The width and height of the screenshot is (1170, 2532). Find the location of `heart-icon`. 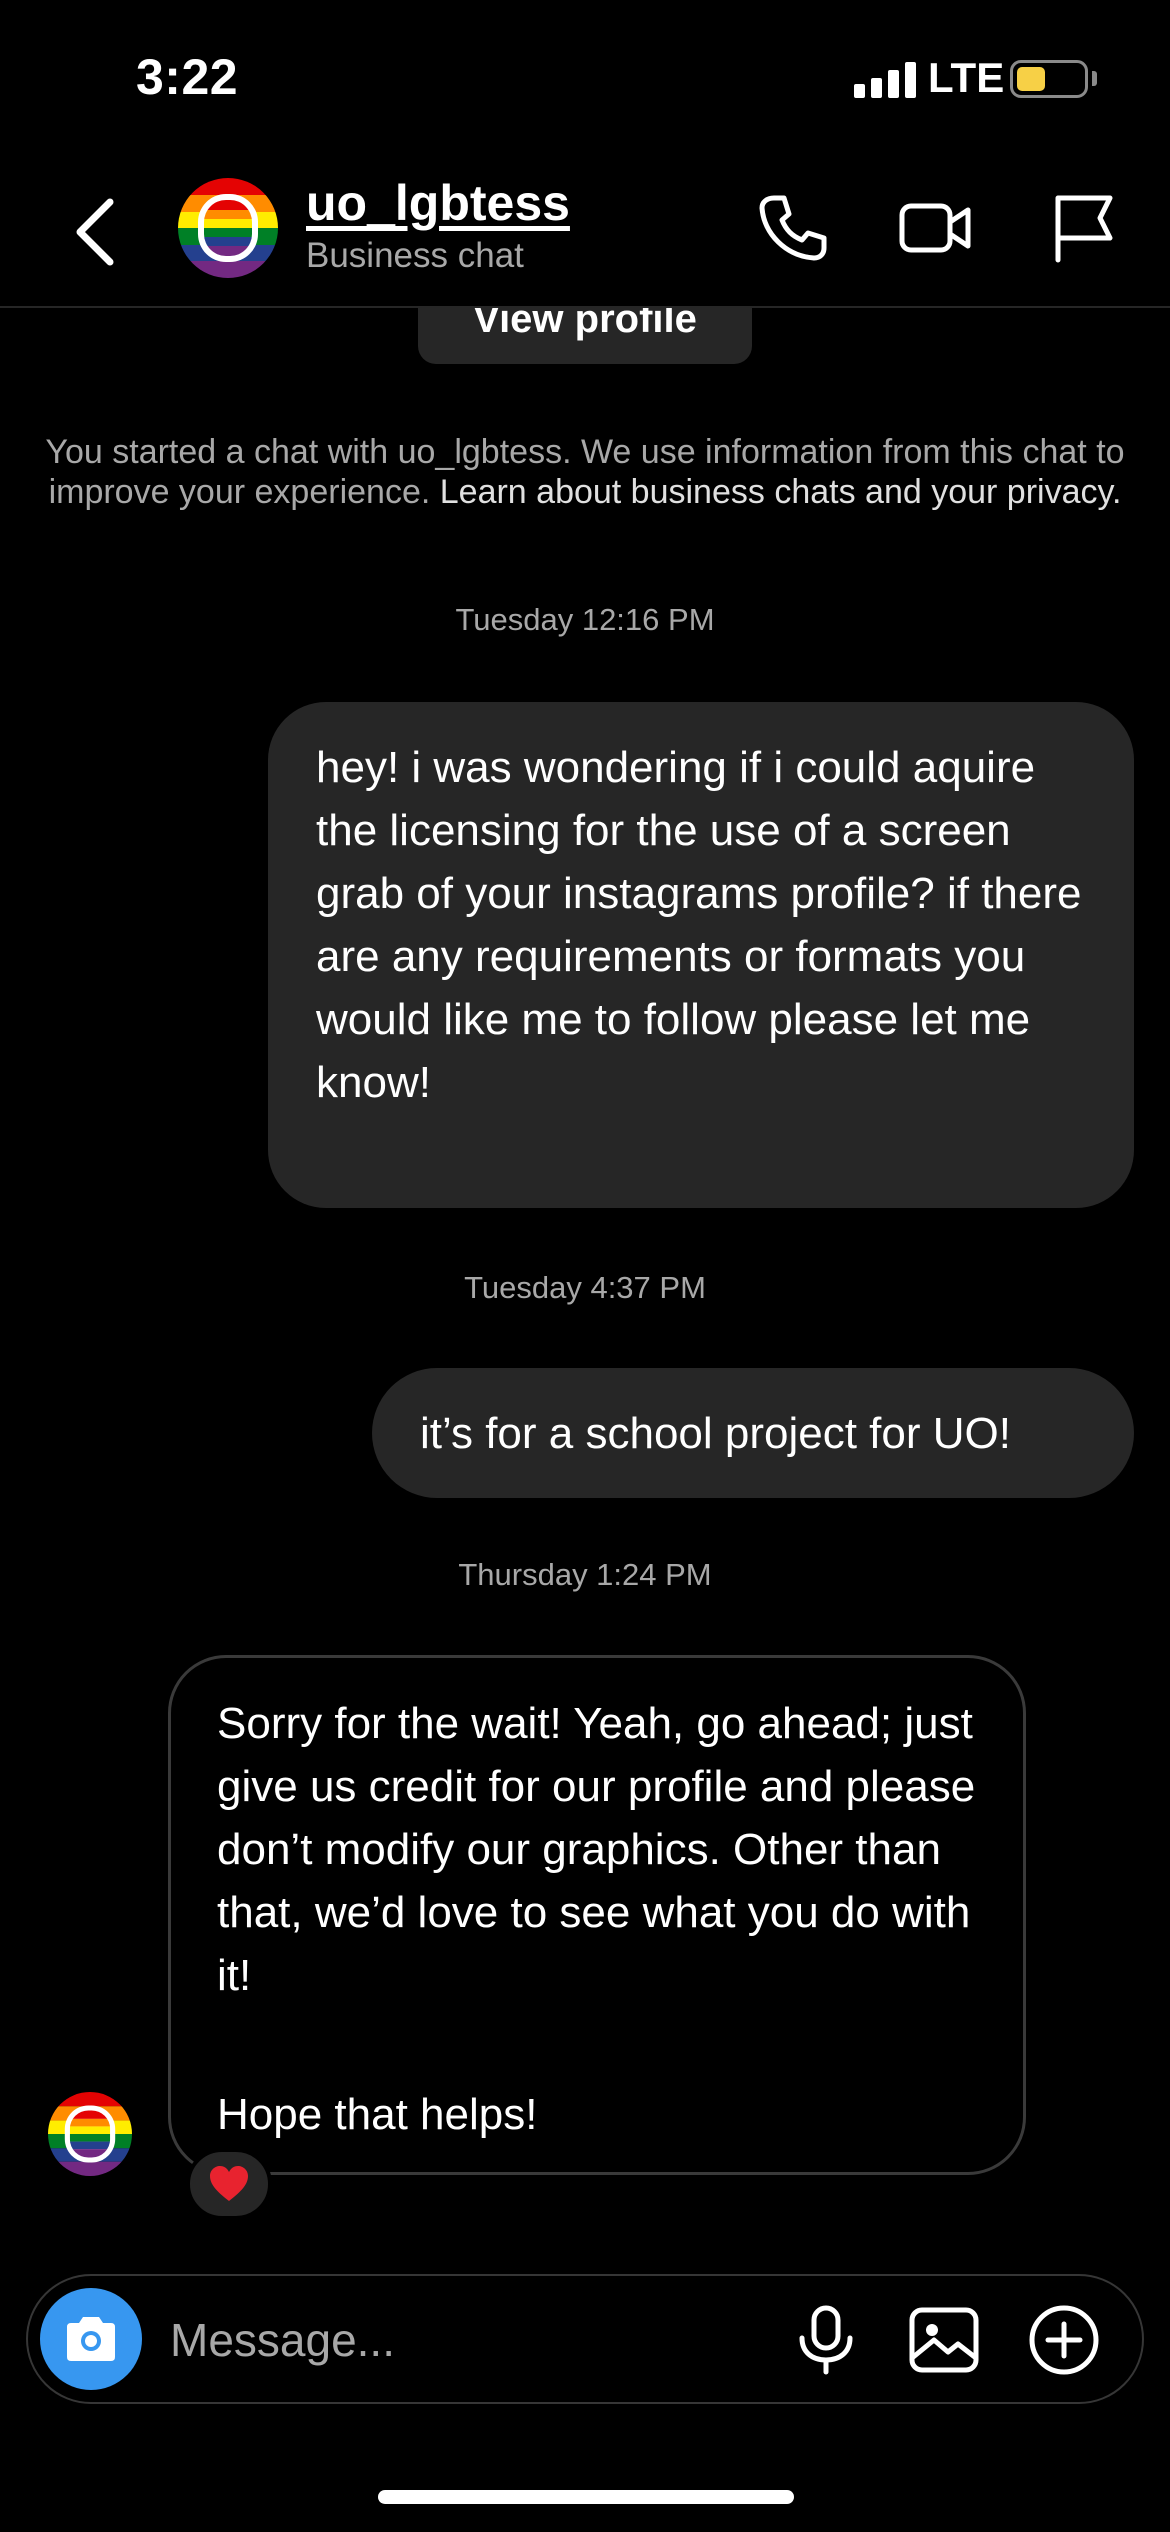

heart-icon is located at coordinates (229, 2183).